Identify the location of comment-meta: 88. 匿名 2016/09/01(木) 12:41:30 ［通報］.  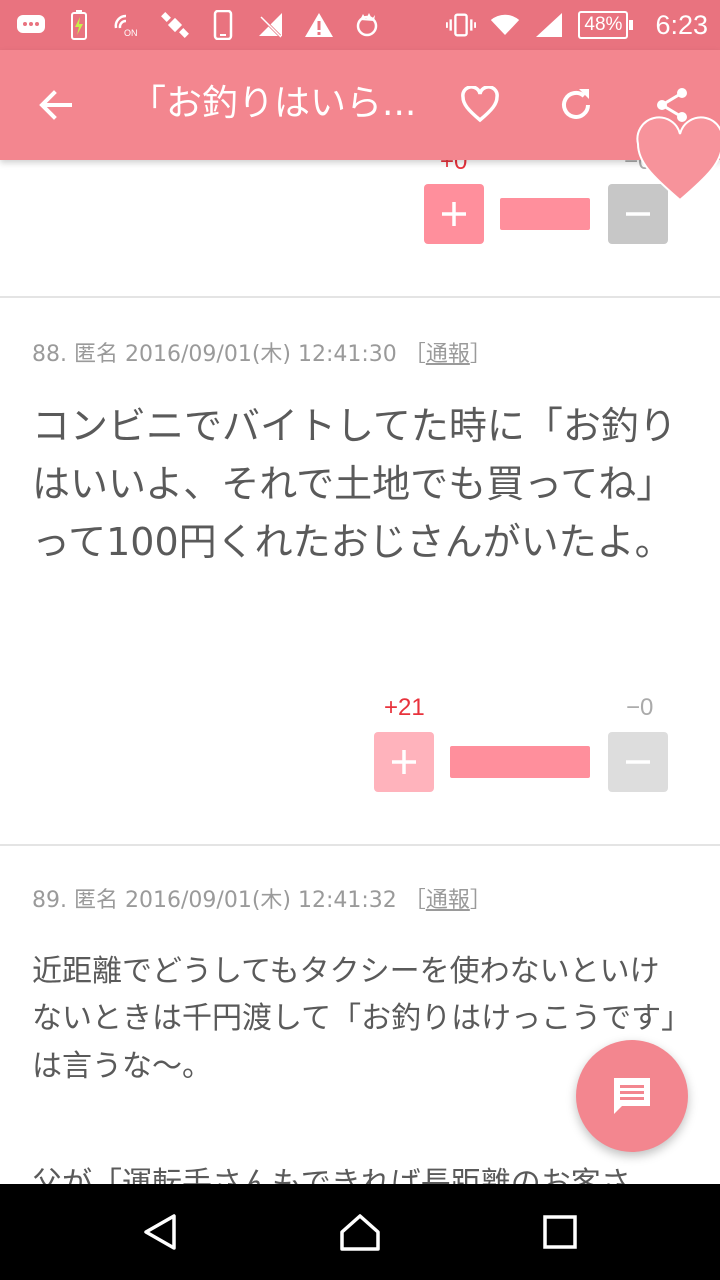
(262, 352).